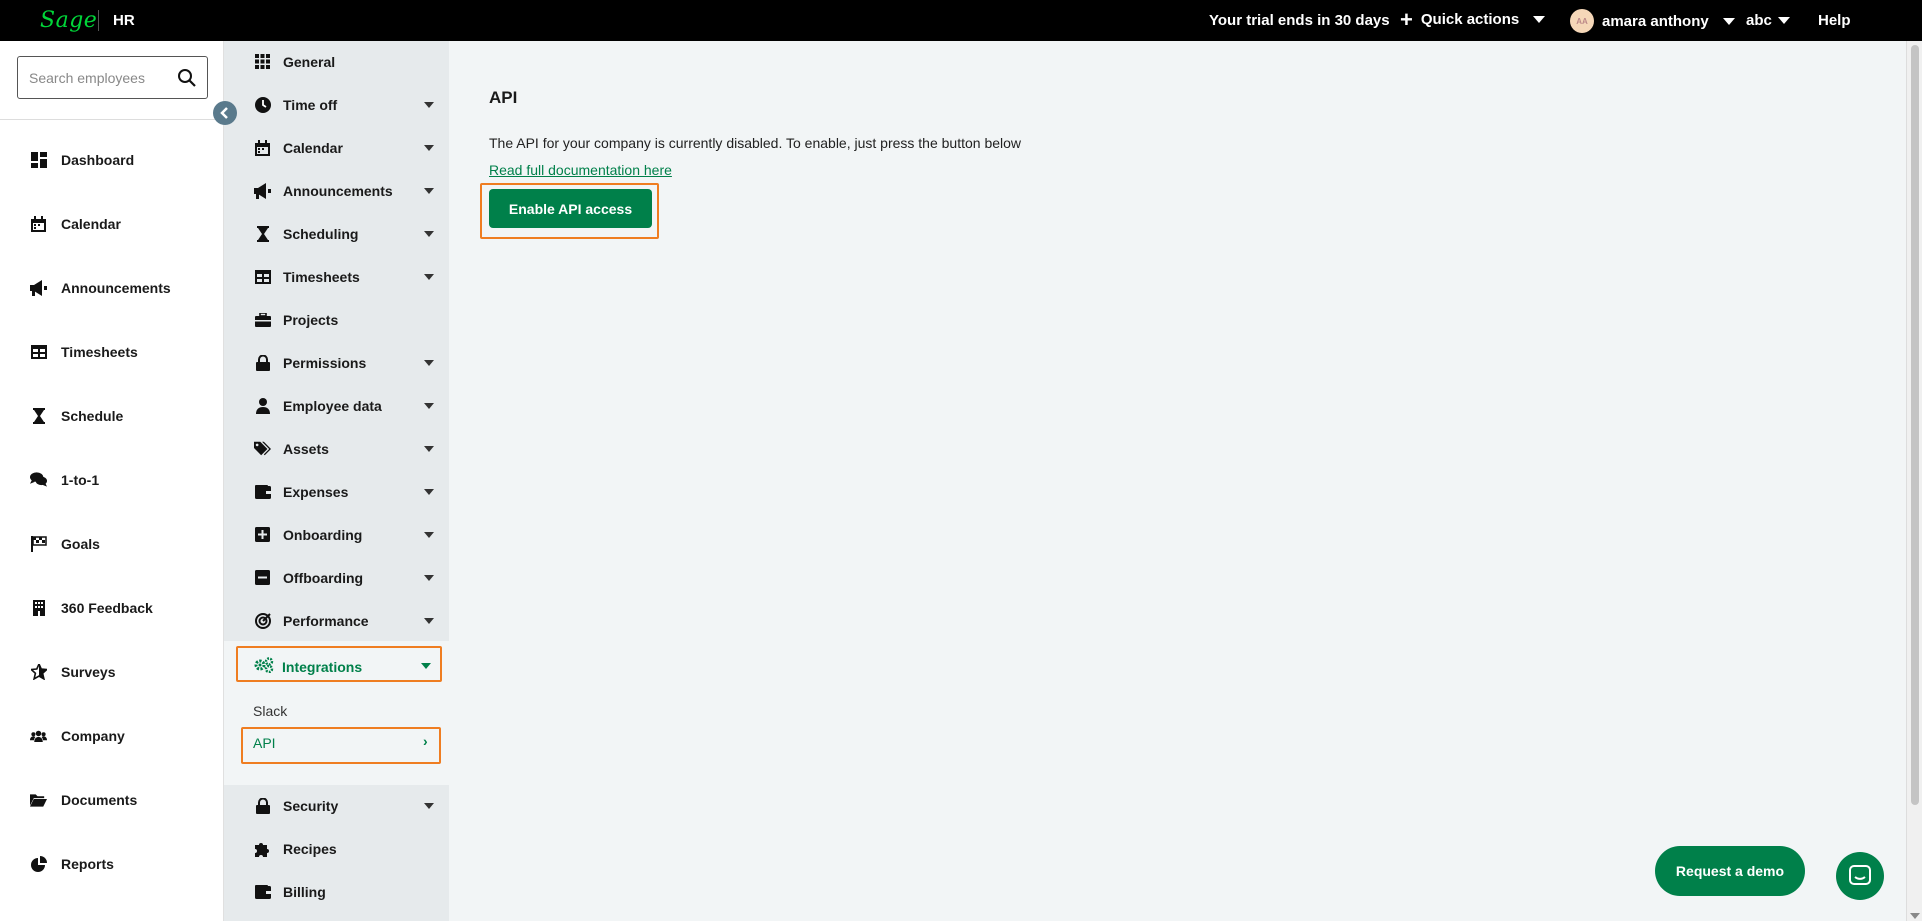 This screenshot has width=1922, height=921. What do you see at coordinates (304, 891) in the screenshot?
I see `settings-item-label: Billing` at bounding box center [304, 891].